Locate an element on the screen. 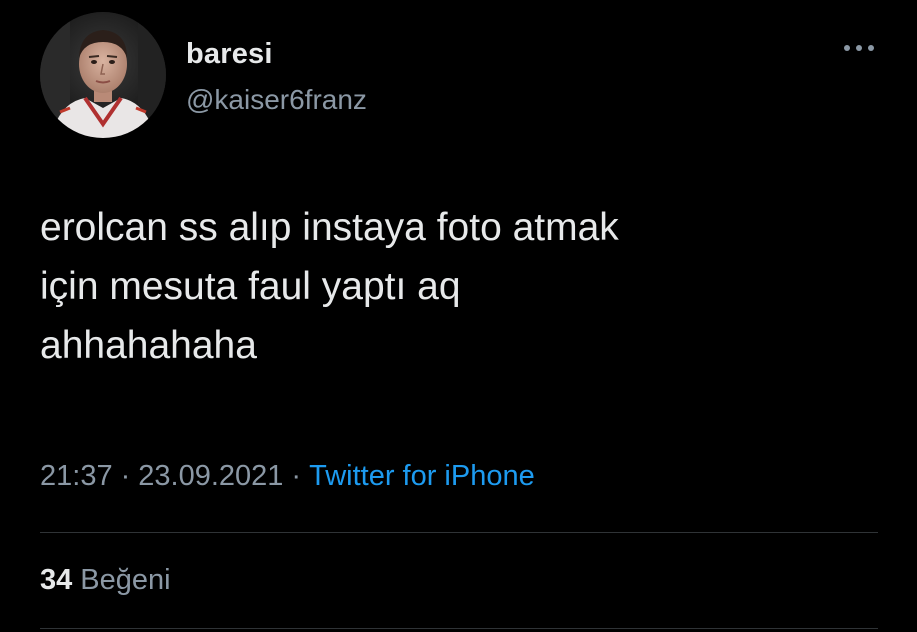 This screenshot has width=917, height=632. display-name: baresi is located at coordinates (229, 54).